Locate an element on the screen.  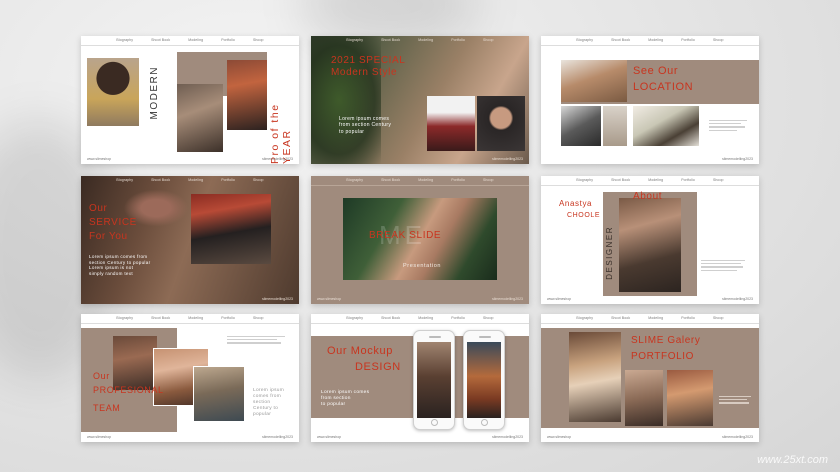
title-line2: Modern Style is located at coordinates (364, 72).